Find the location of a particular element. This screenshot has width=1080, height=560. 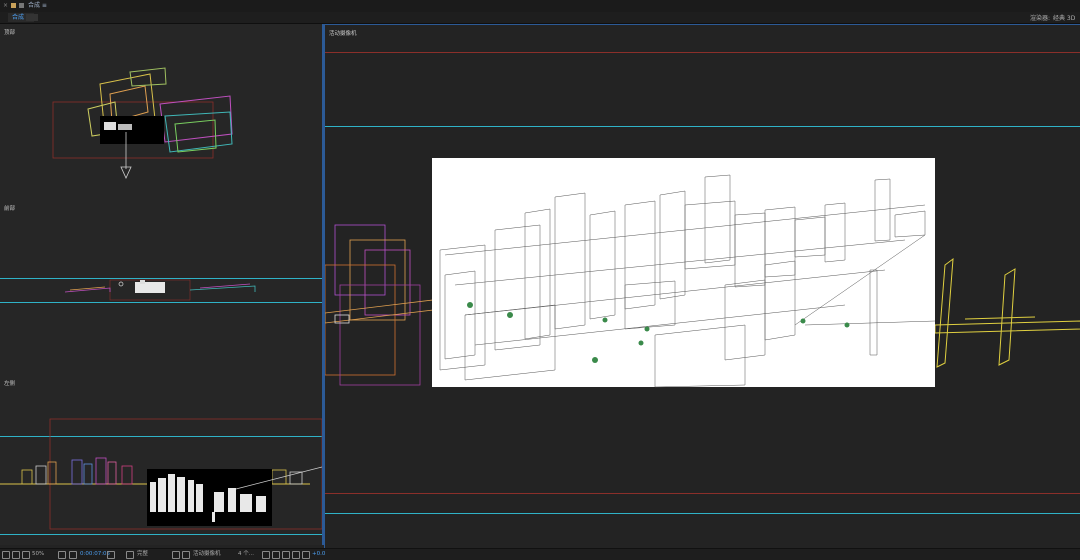

region-of-interest-icon is located at coordinates (176, 555).